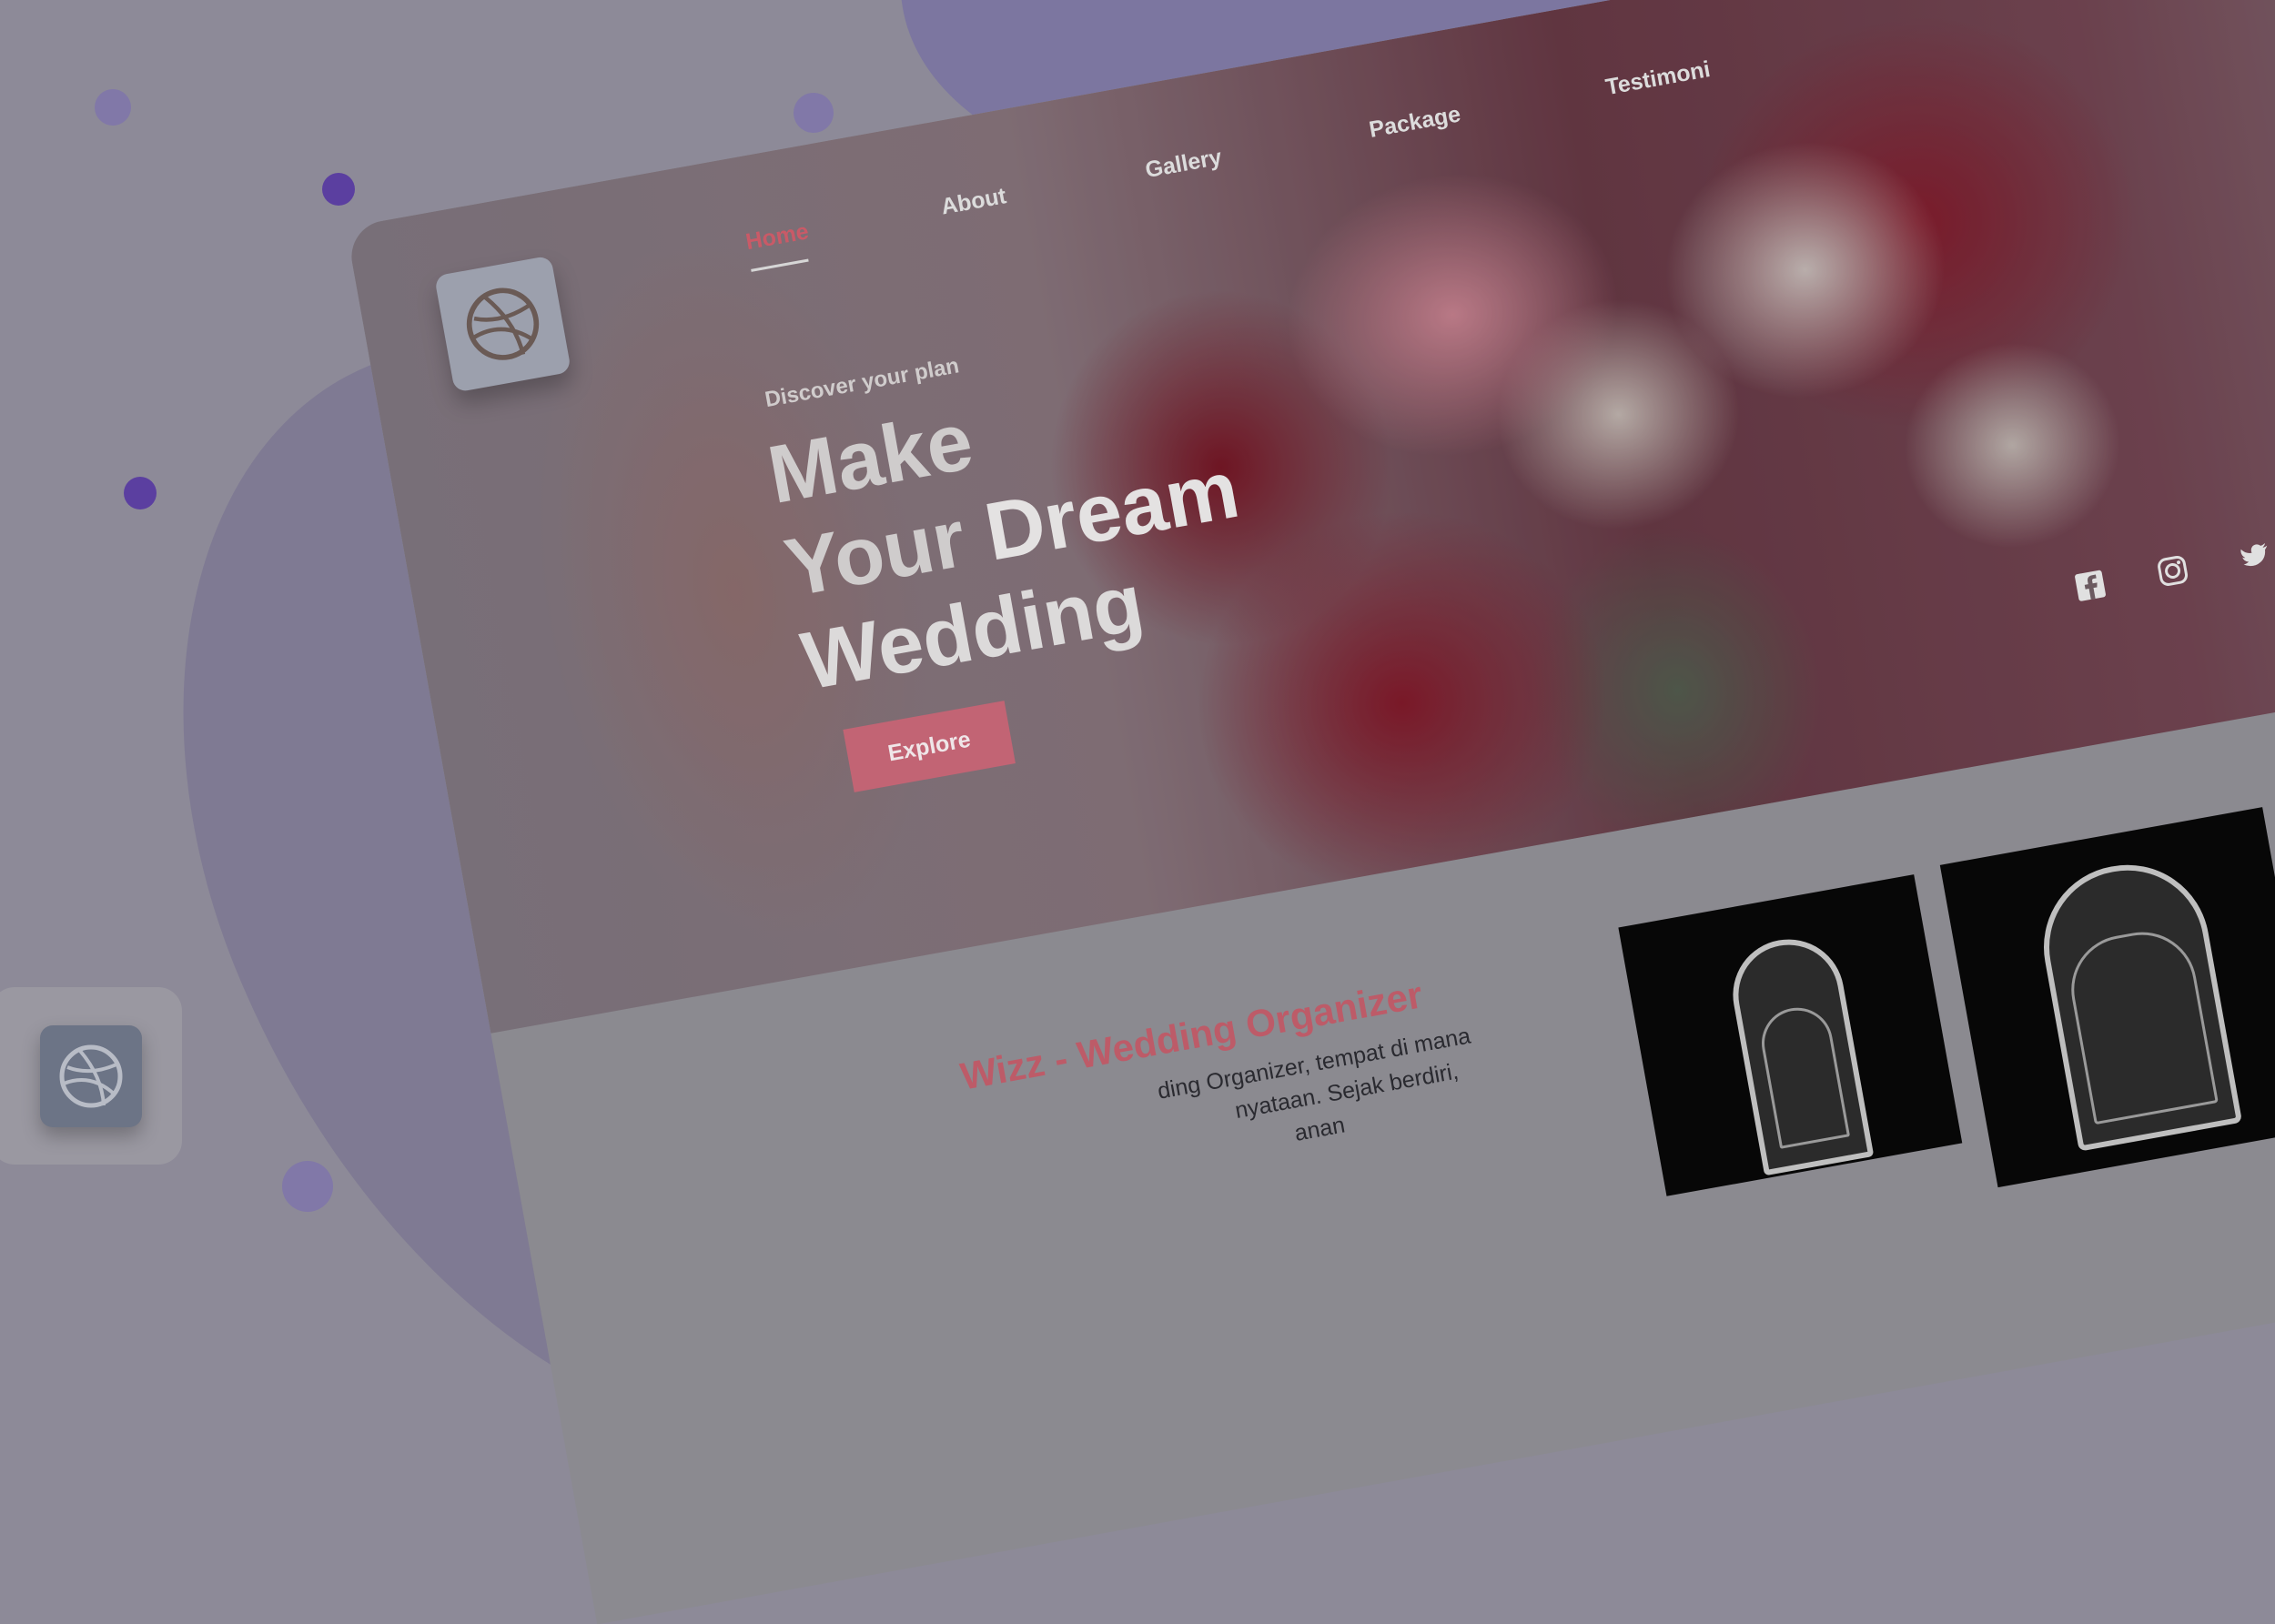  I want to click on instagram-icon-glyph, so click(2173, 570).